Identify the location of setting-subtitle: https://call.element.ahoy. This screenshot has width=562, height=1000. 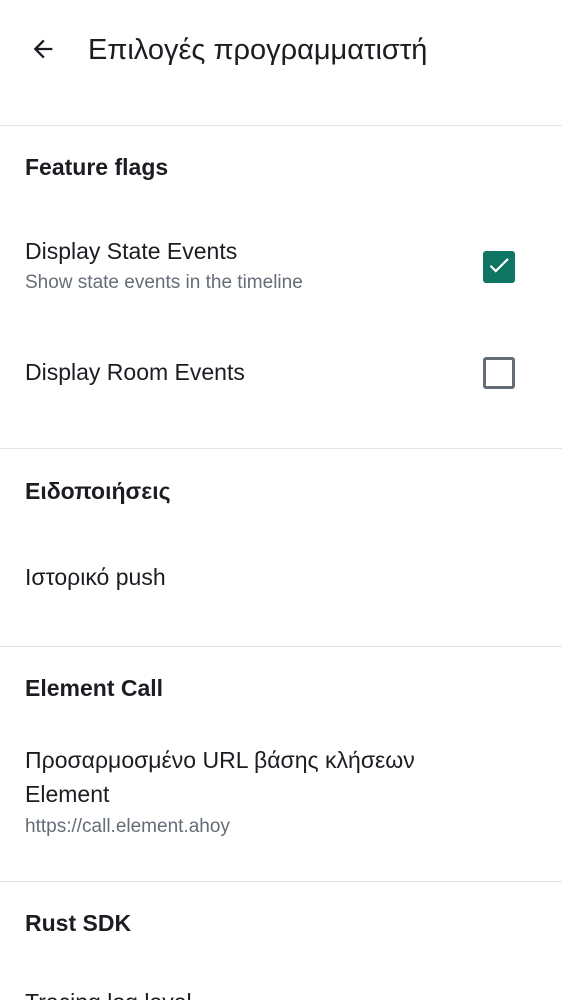
(127, 826).